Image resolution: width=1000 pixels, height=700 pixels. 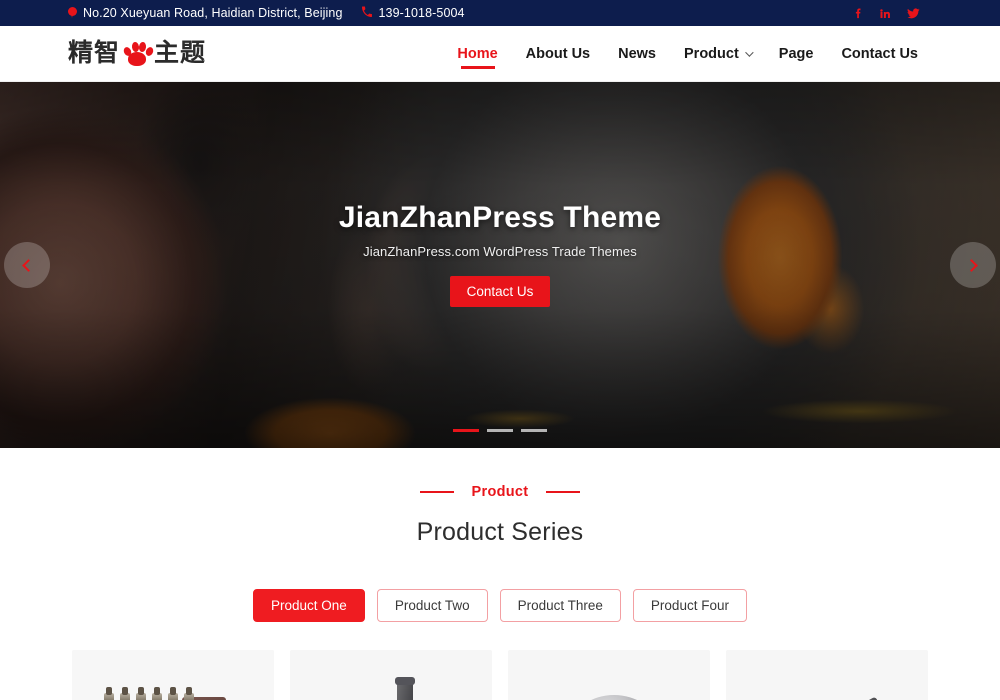 What do you see at coordinates (367, 13) in the screenshot?
I see `phone-icon` at bounding box center [367, 13].